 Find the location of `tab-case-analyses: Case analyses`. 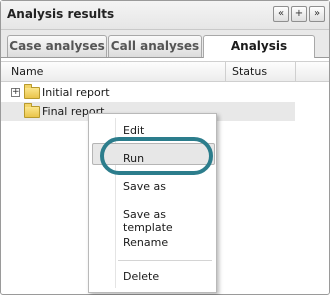

tab-case-analyses: Case analyses is located at coordinates (57, 46).